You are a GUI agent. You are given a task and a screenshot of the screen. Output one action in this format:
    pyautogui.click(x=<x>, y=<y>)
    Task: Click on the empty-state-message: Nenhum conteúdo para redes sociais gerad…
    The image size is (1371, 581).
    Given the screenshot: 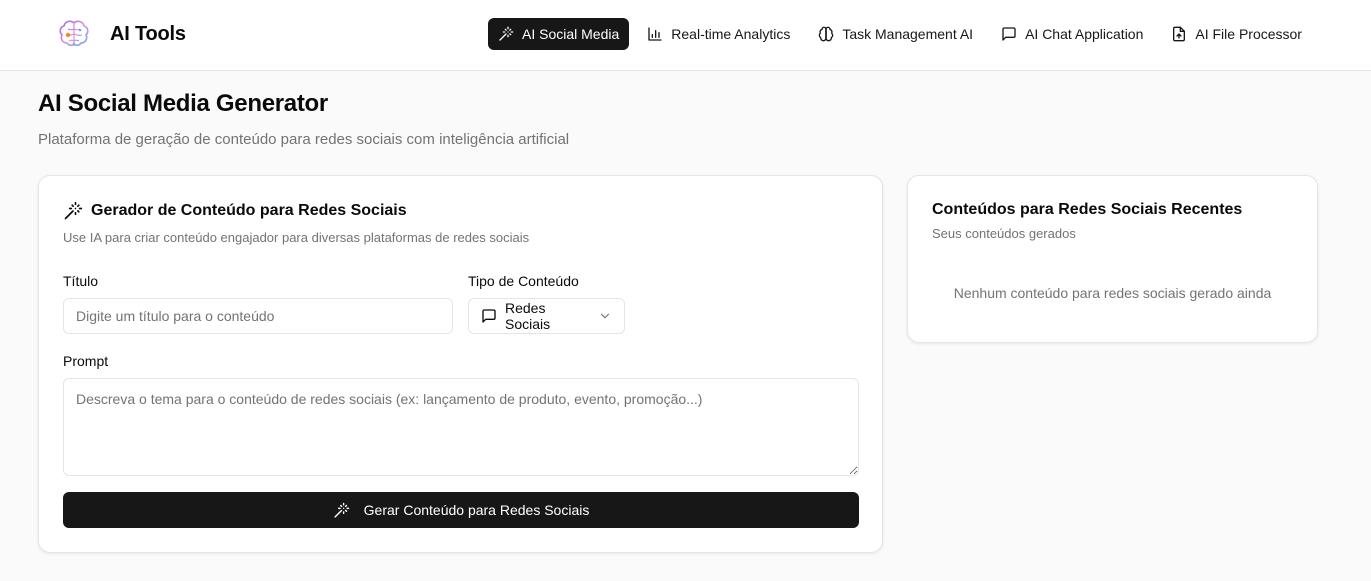 What is the action you would take?
    pyautogui.click(x=1112, y=293)
    